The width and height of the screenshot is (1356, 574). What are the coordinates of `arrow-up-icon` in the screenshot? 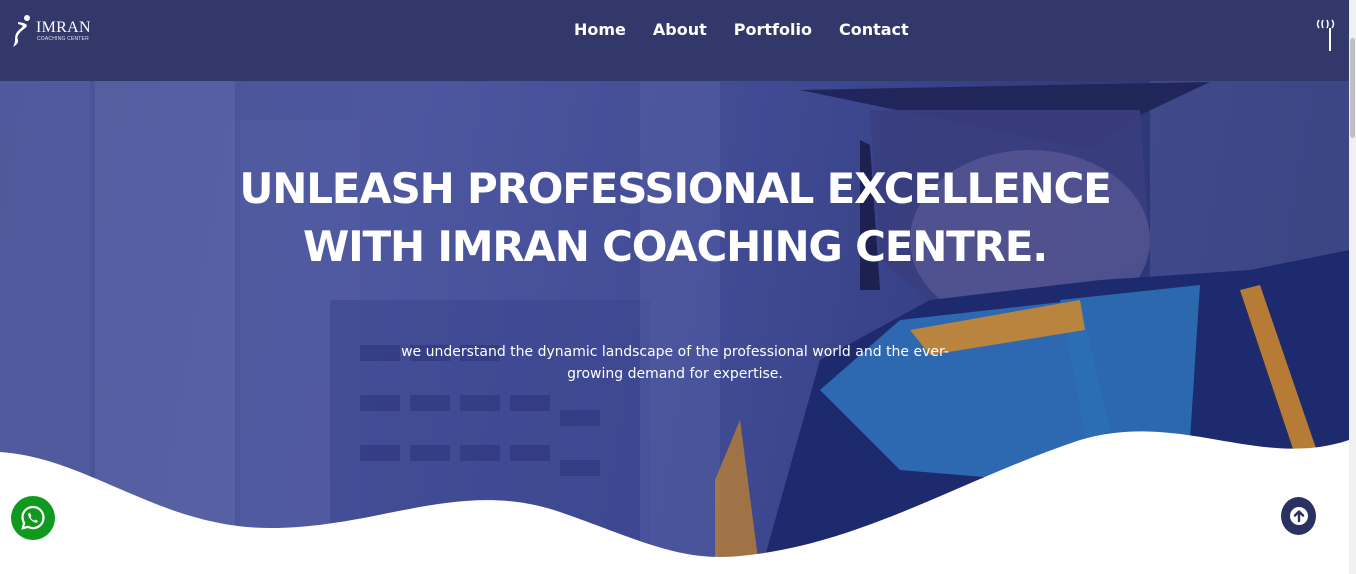 It's located at (1298, 516).